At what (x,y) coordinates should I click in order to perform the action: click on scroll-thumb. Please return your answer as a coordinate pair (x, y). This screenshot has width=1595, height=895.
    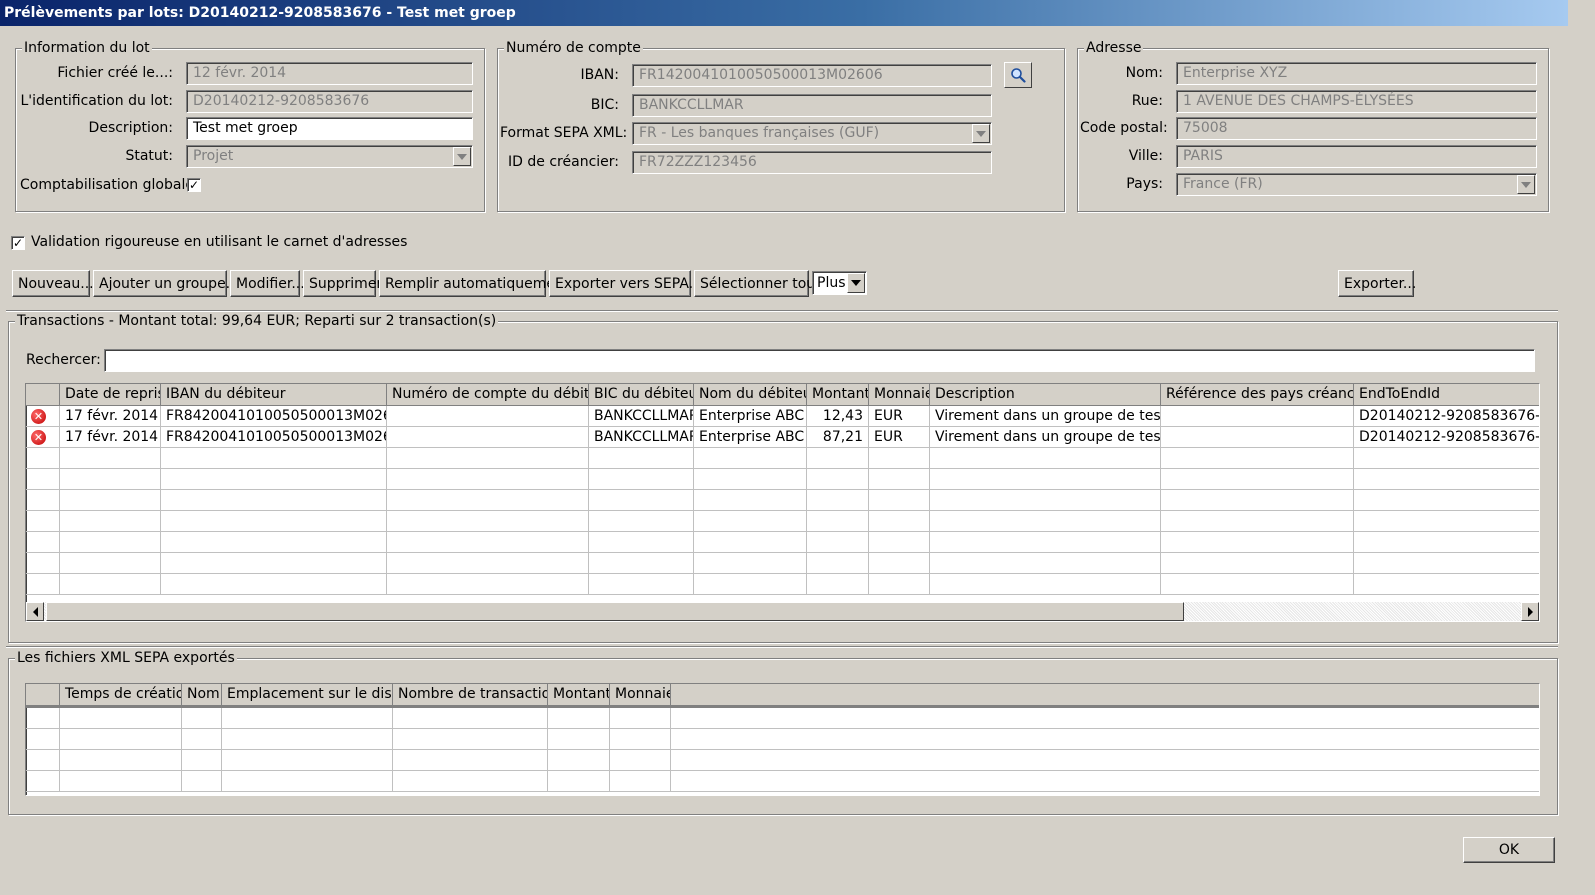
    Looking at the image, I should click on (615, 611).